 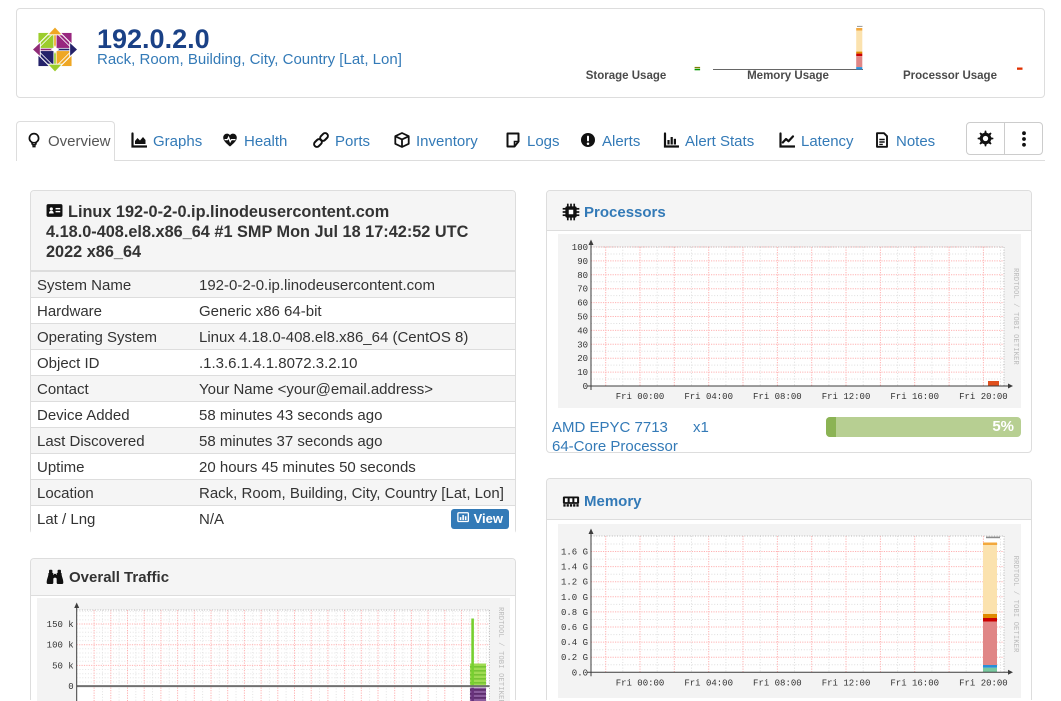 I want to click on svg-text: 0.4 G, so click(x=574, y=643).